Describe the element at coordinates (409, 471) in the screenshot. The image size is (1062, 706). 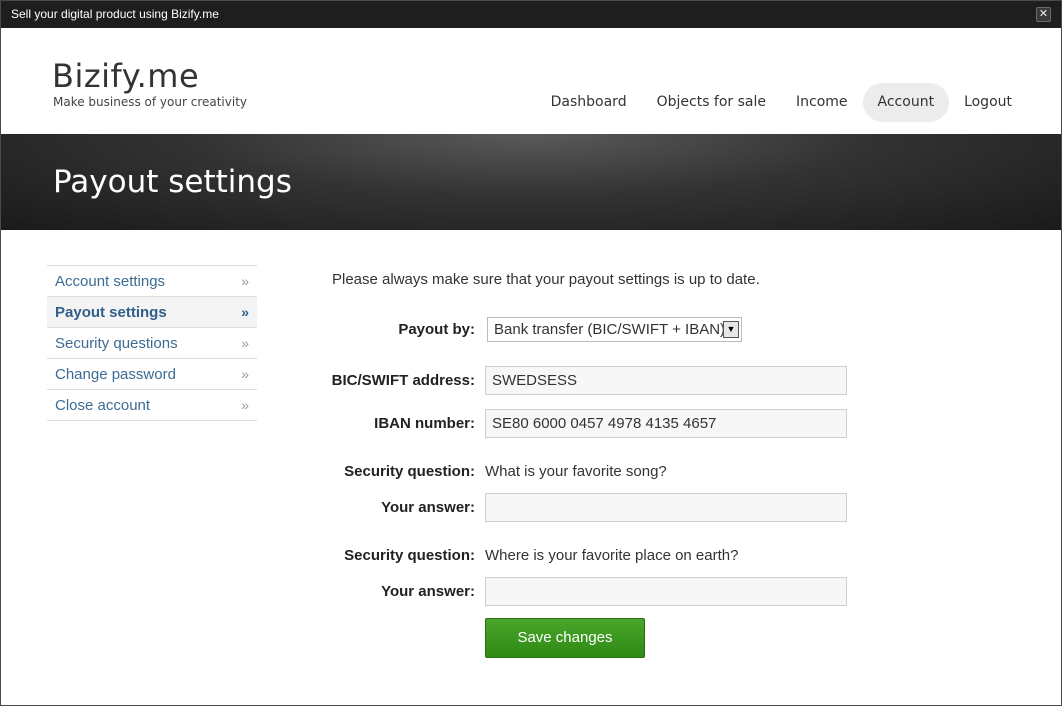
I see `security-question-1-label: Security question:` at that location.